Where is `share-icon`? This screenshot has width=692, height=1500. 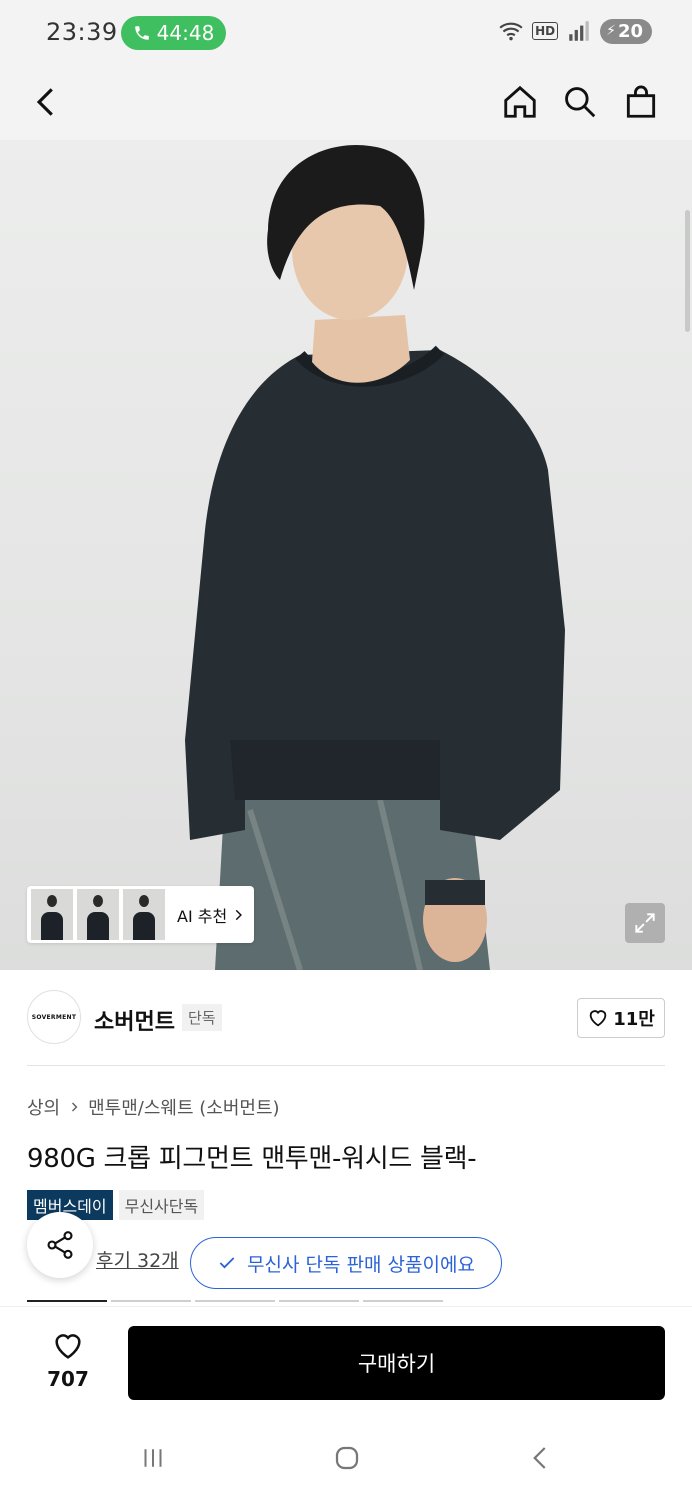 share-icon is located at coordinates (60, 1245).